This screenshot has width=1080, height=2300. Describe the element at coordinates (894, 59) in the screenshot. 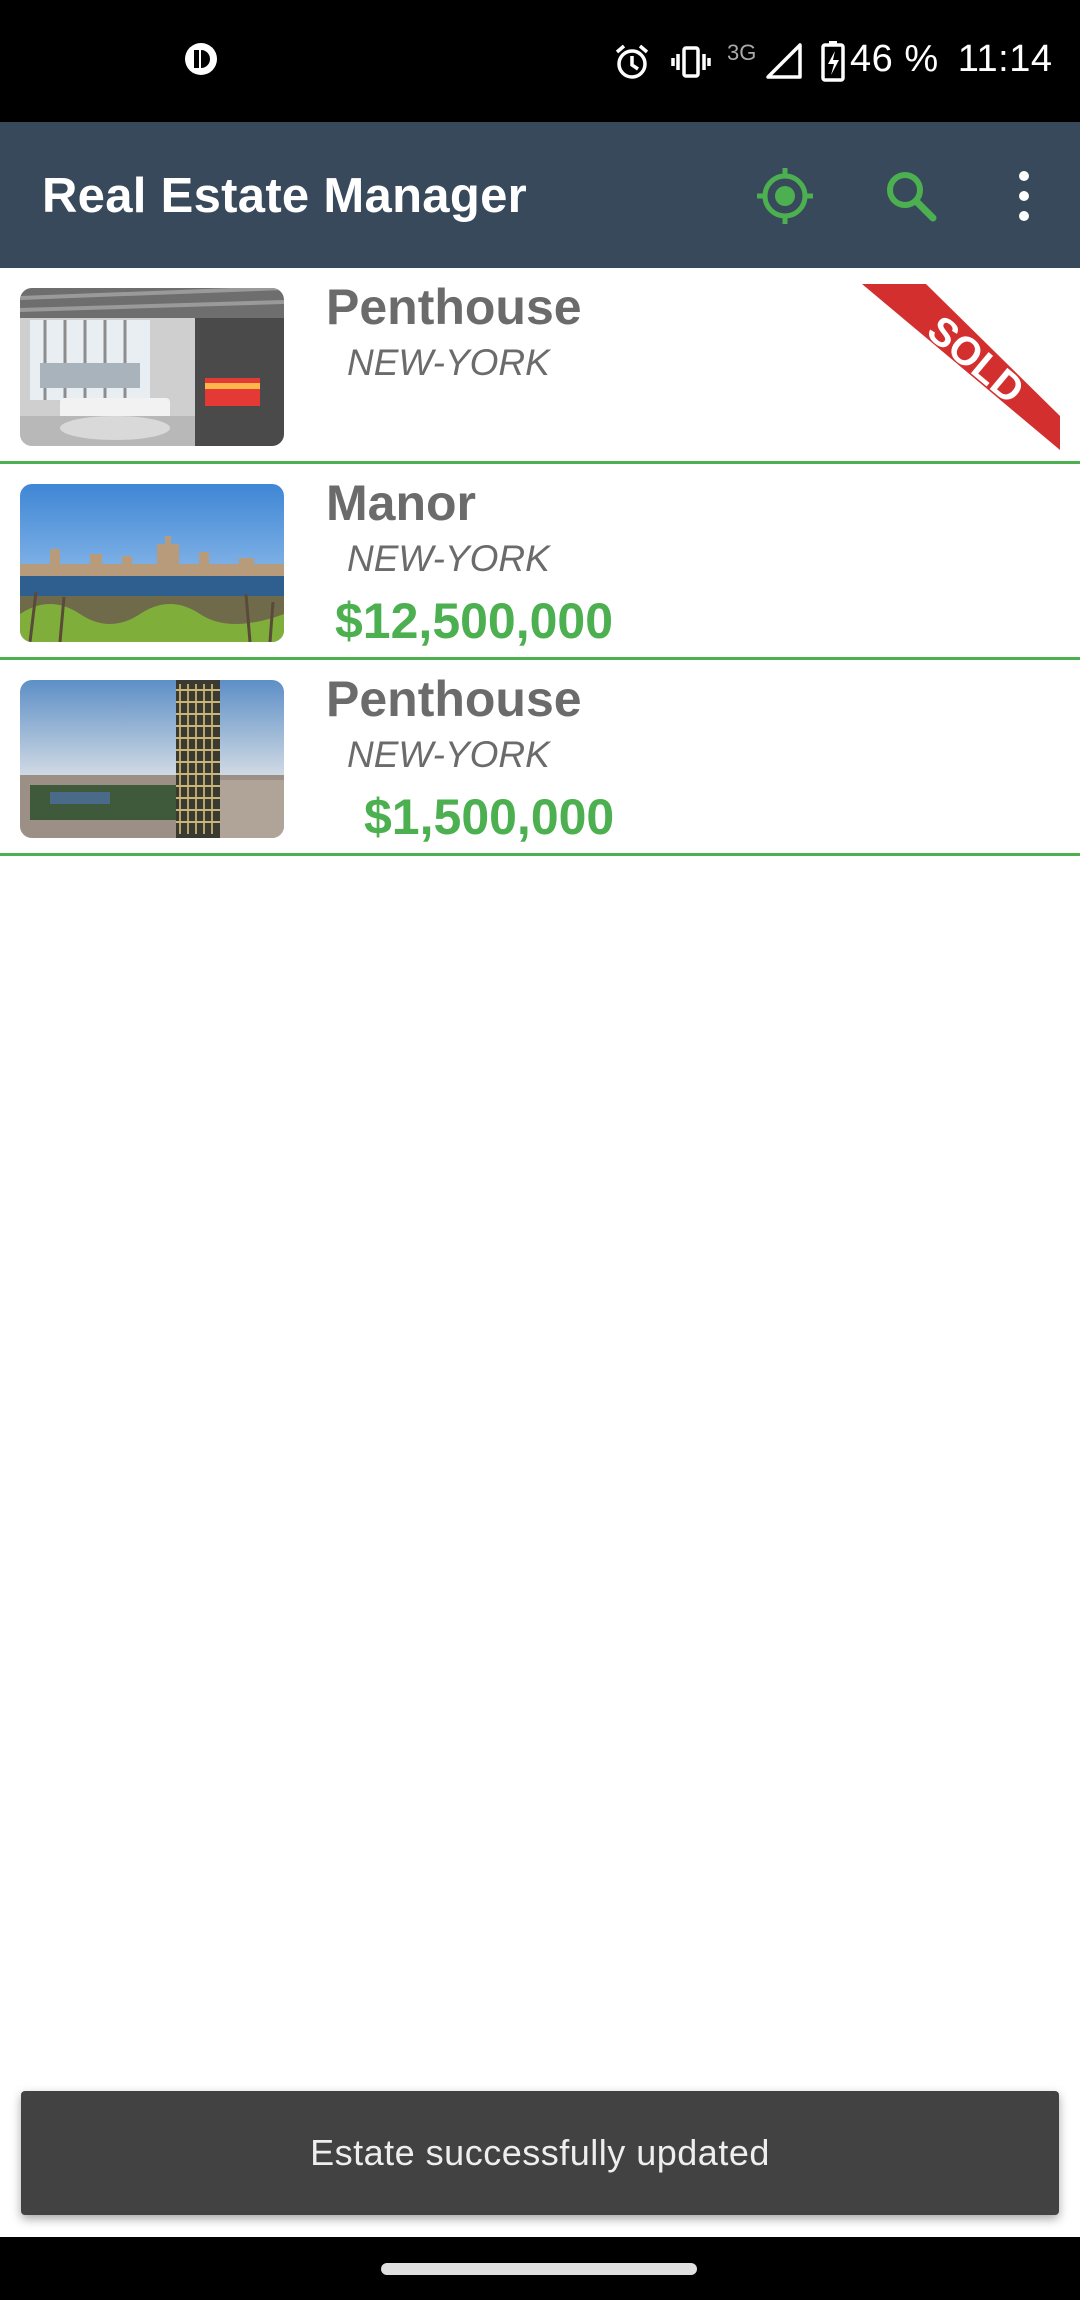

I see `battery-level: 46 %` at that location.